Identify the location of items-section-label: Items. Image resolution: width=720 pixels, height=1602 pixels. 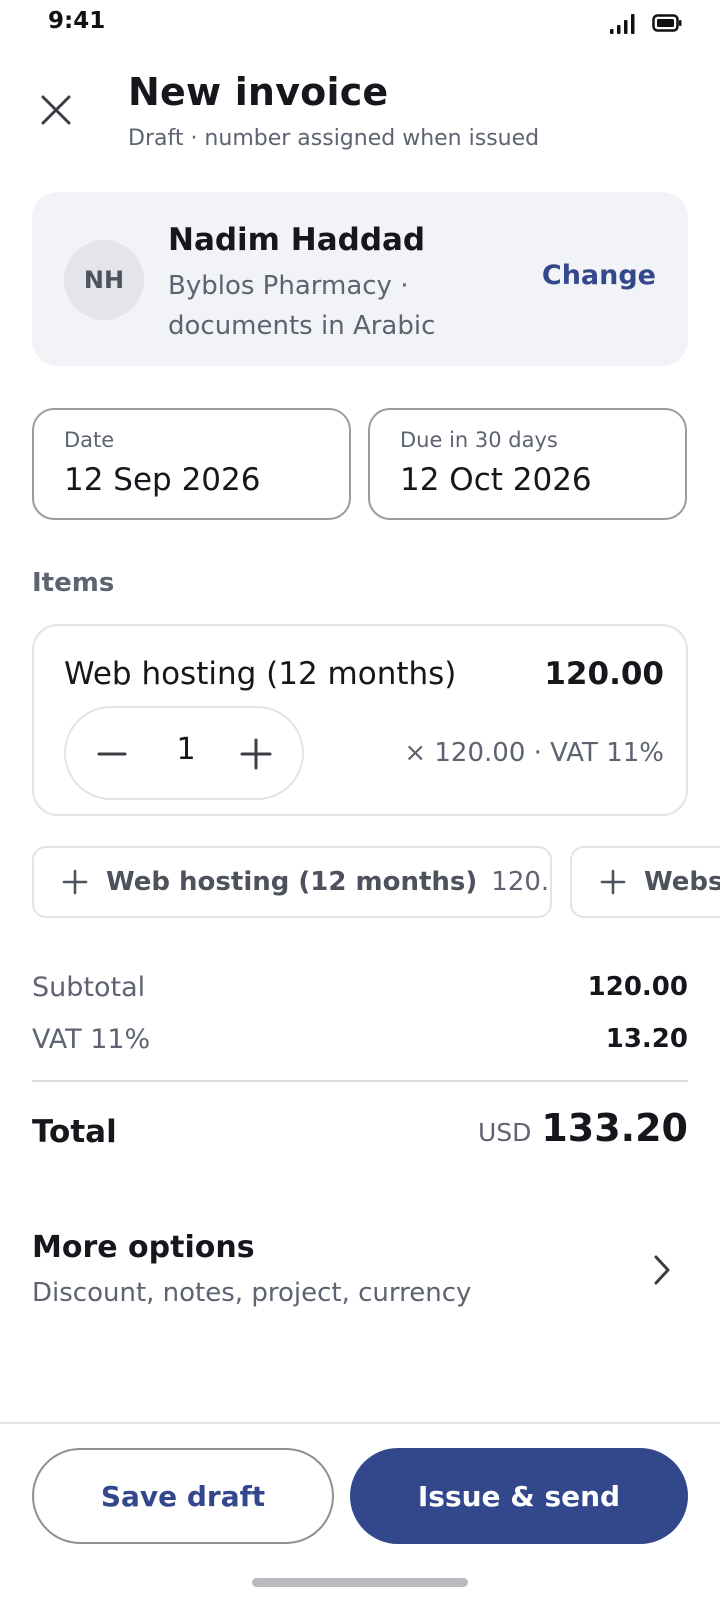
(73, 583).